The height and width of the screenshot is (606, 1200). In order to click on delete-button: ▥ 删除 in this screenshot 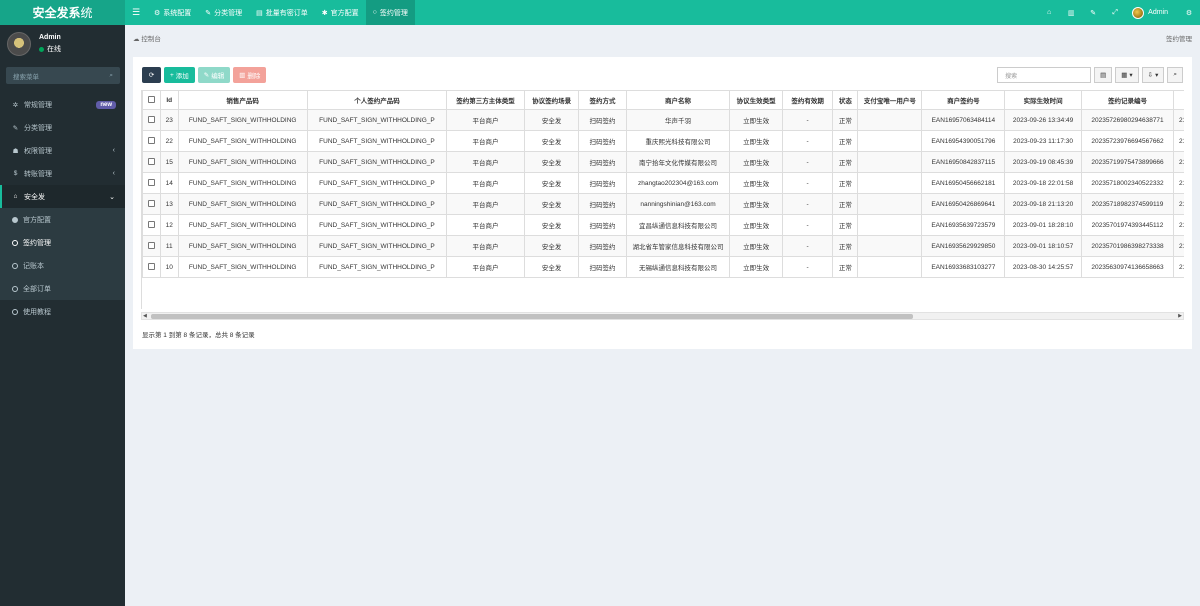, I will do `click(250, 75)`.